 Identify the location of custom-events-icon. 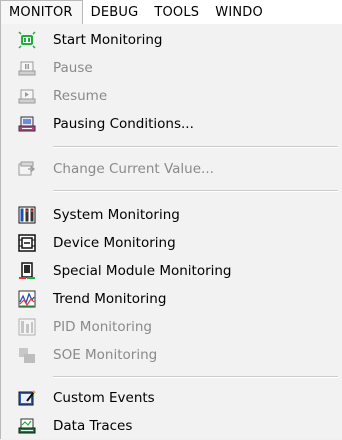
(27, 398).